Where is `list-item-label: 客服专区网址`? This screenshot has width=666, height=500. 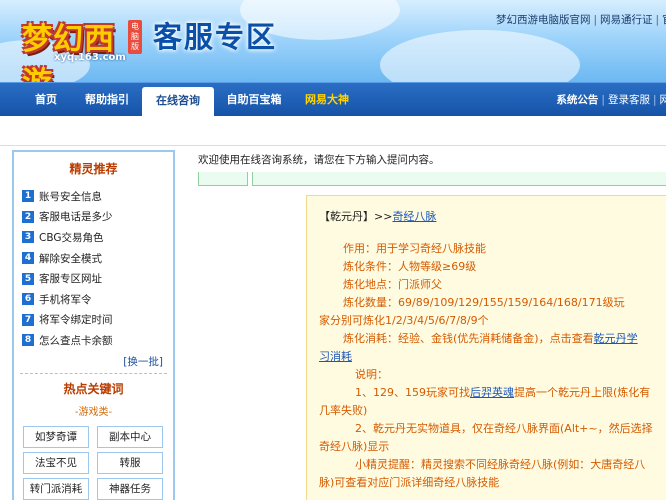 list-item-label: 客服专区网址 is located at coordinates (70, 279).